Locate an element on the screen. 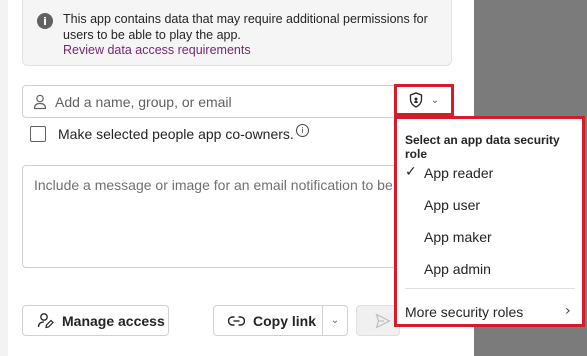 The image size is (587, 356). more-security-roles-label: More security roles is located at coordinates (464, 312).